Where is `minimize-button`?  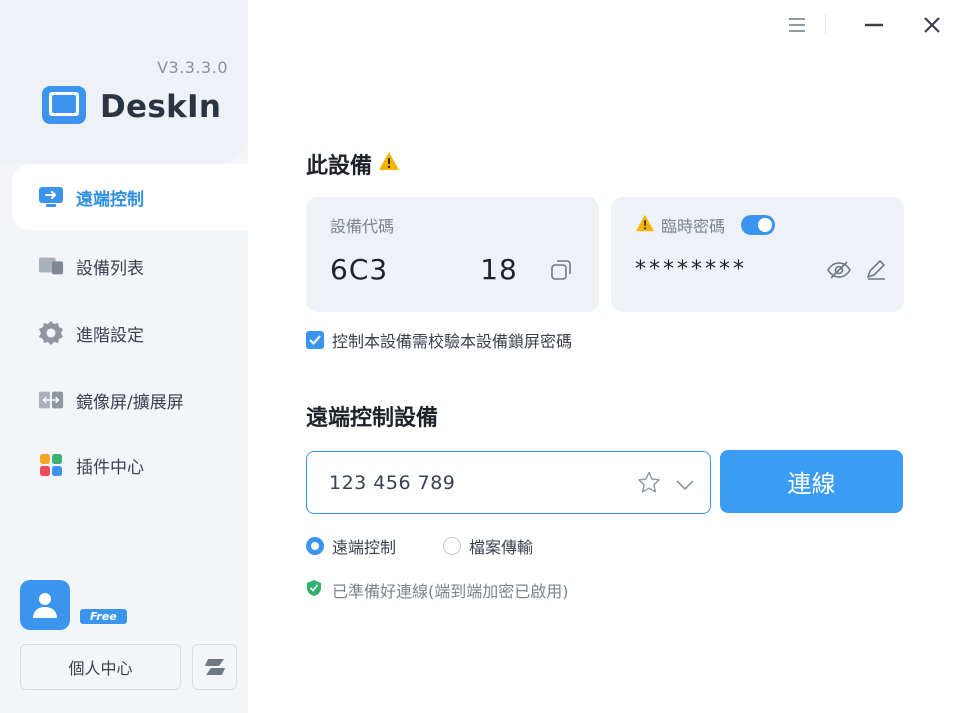
minimize-button is located at coordinates (874, 25).